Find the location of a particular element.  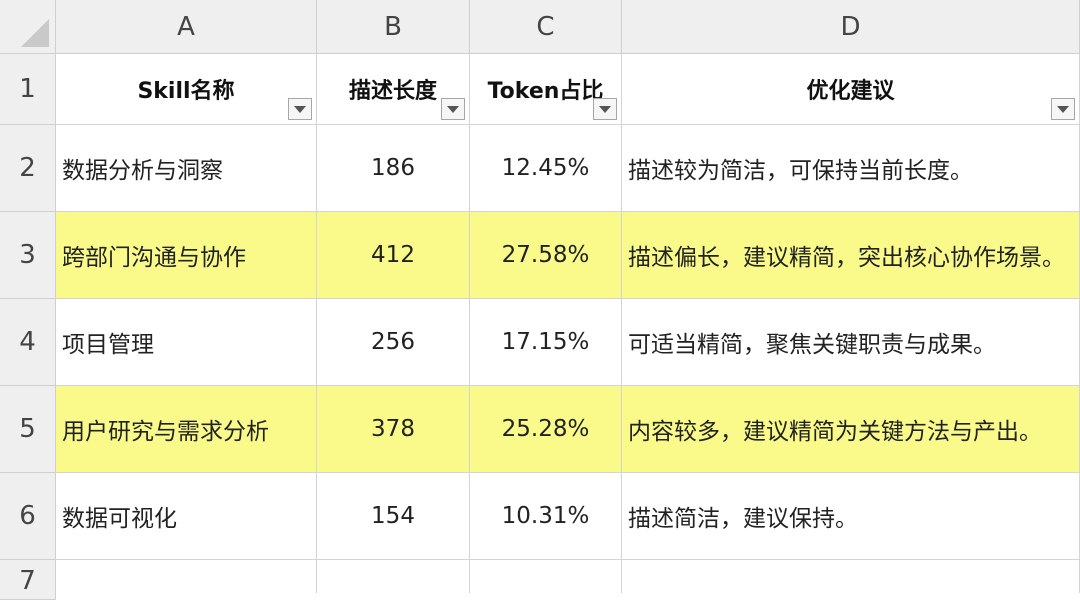

header-cell-token: Token占比 is located at coordinates (546, 89).